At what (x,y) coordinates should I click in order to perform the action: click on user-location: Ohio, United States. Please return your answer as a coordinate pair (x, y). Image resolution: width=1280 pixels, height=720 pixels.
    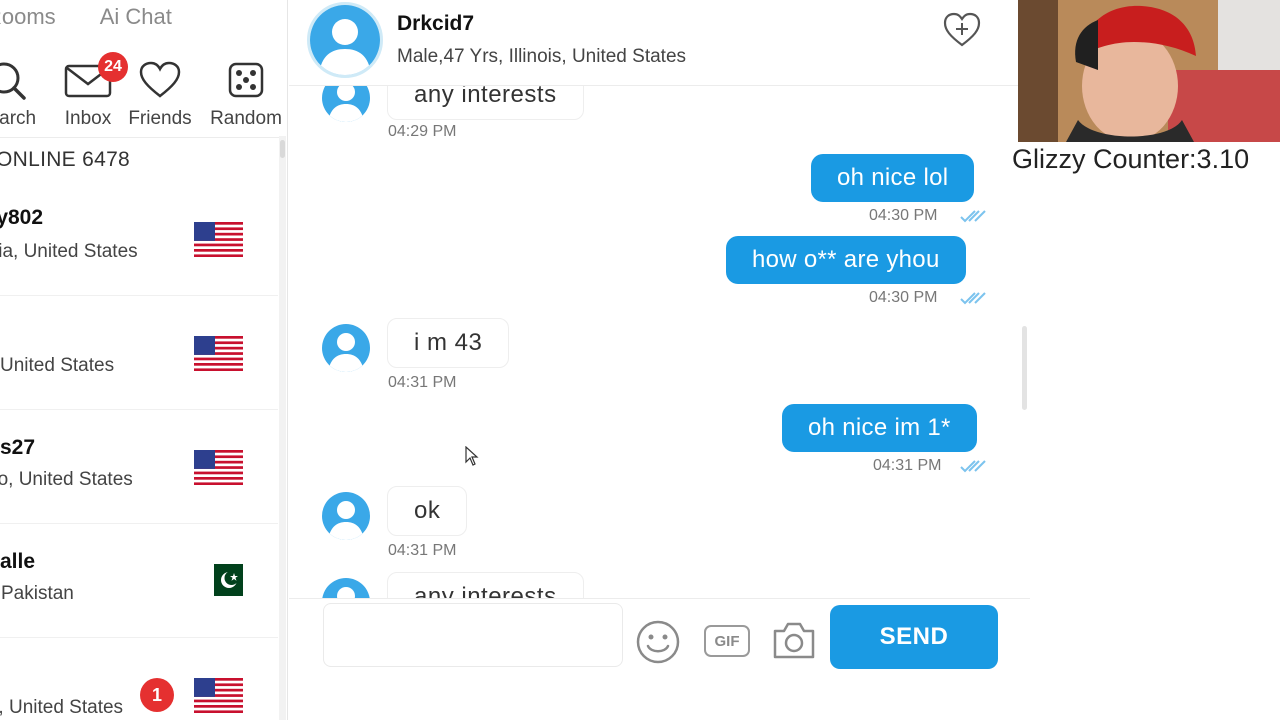
    Looking at the image, I should click on (66, 479).